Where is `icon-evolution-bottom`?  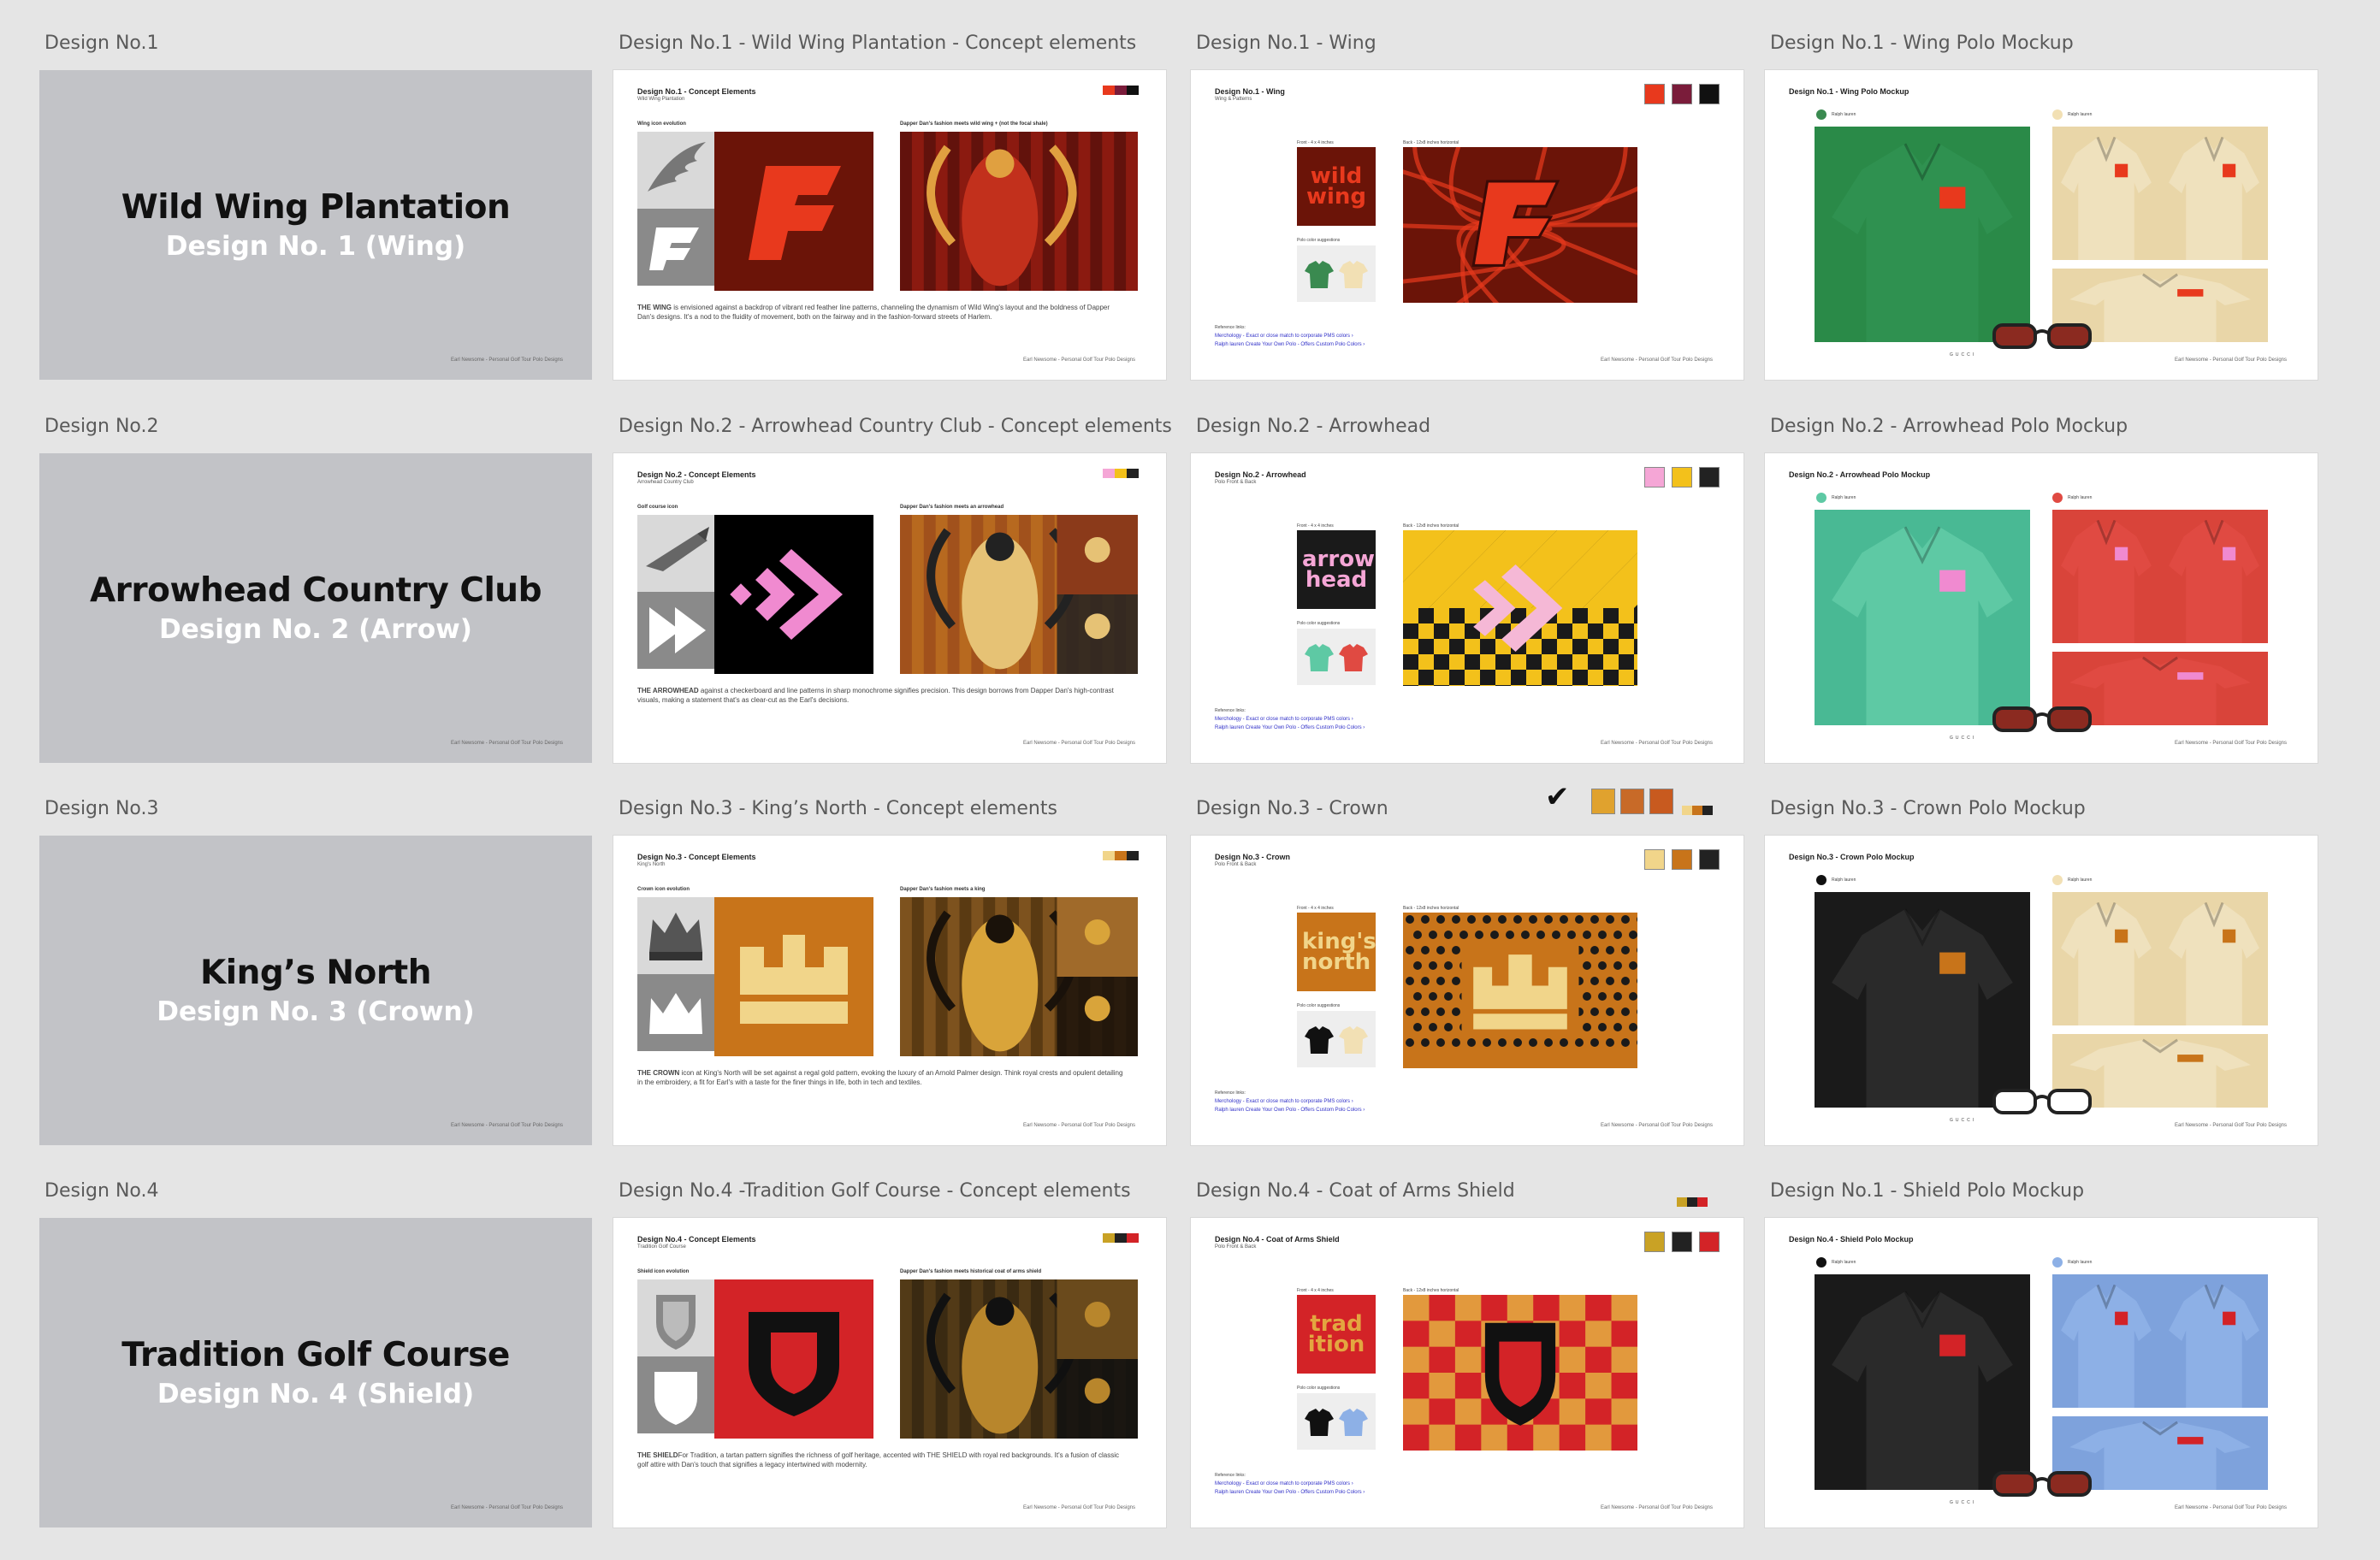 icon-evolution-bottom is located at coordinates (675, 1014).